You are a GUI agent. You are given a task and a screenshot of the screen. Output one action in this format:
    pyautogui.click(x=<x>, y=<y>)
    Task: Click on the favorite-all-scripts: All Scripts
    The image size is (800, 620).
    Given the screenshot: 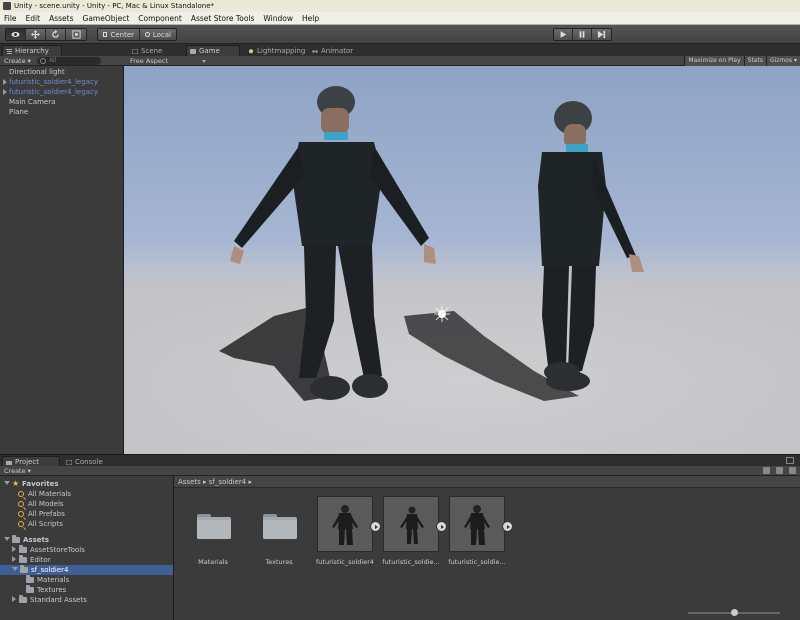 What is the action you would take?
    pyautogui.click(x=40, y=524)
    